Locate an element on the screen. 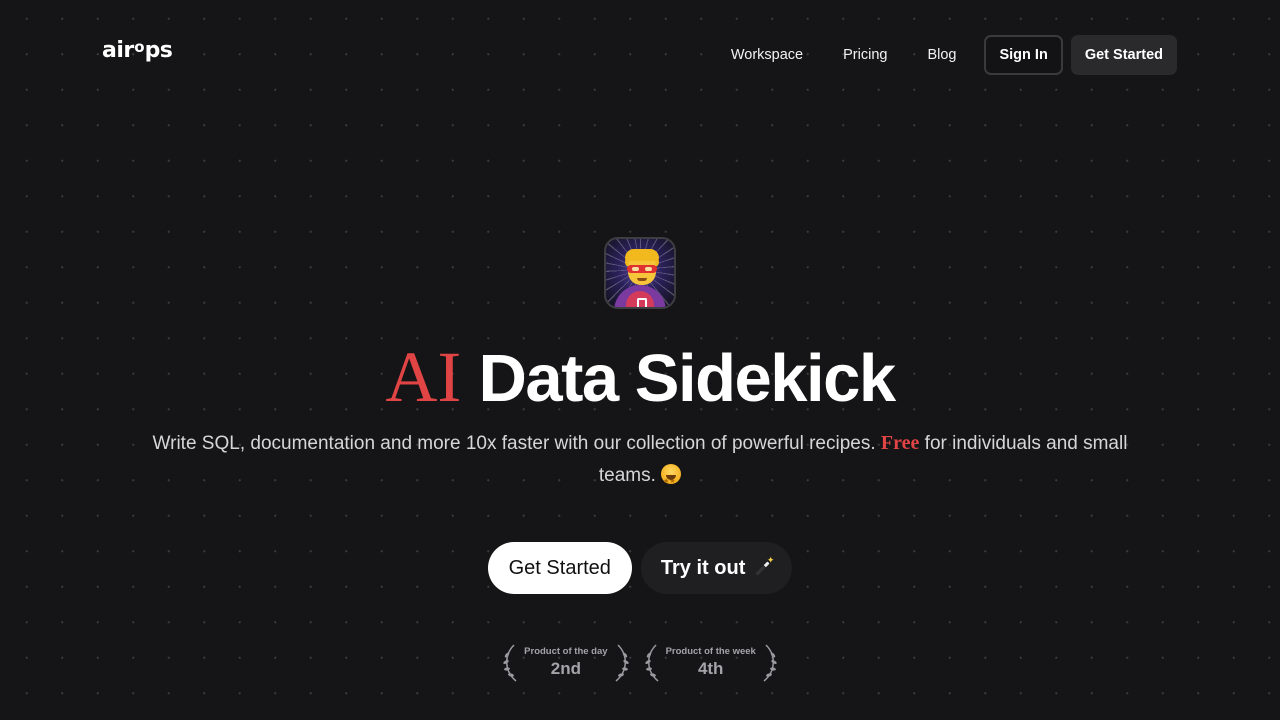 The image size is (1280, 720). magic-wand-icon is located at coordinates (763, 567).